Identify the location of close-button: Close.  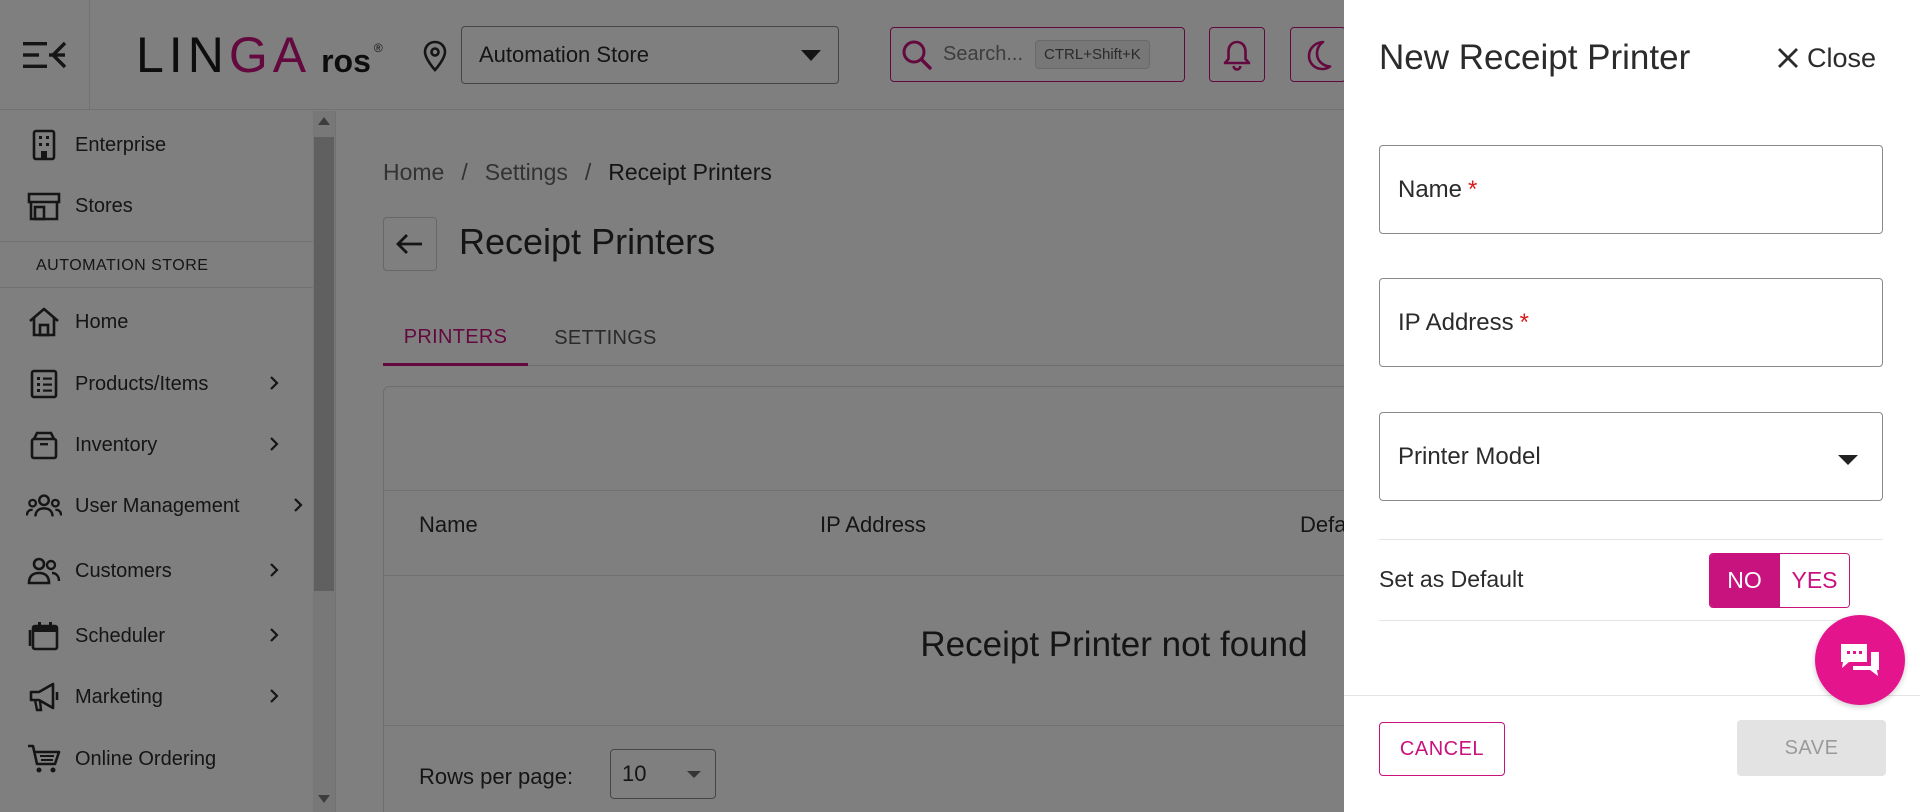
(1826, 58).